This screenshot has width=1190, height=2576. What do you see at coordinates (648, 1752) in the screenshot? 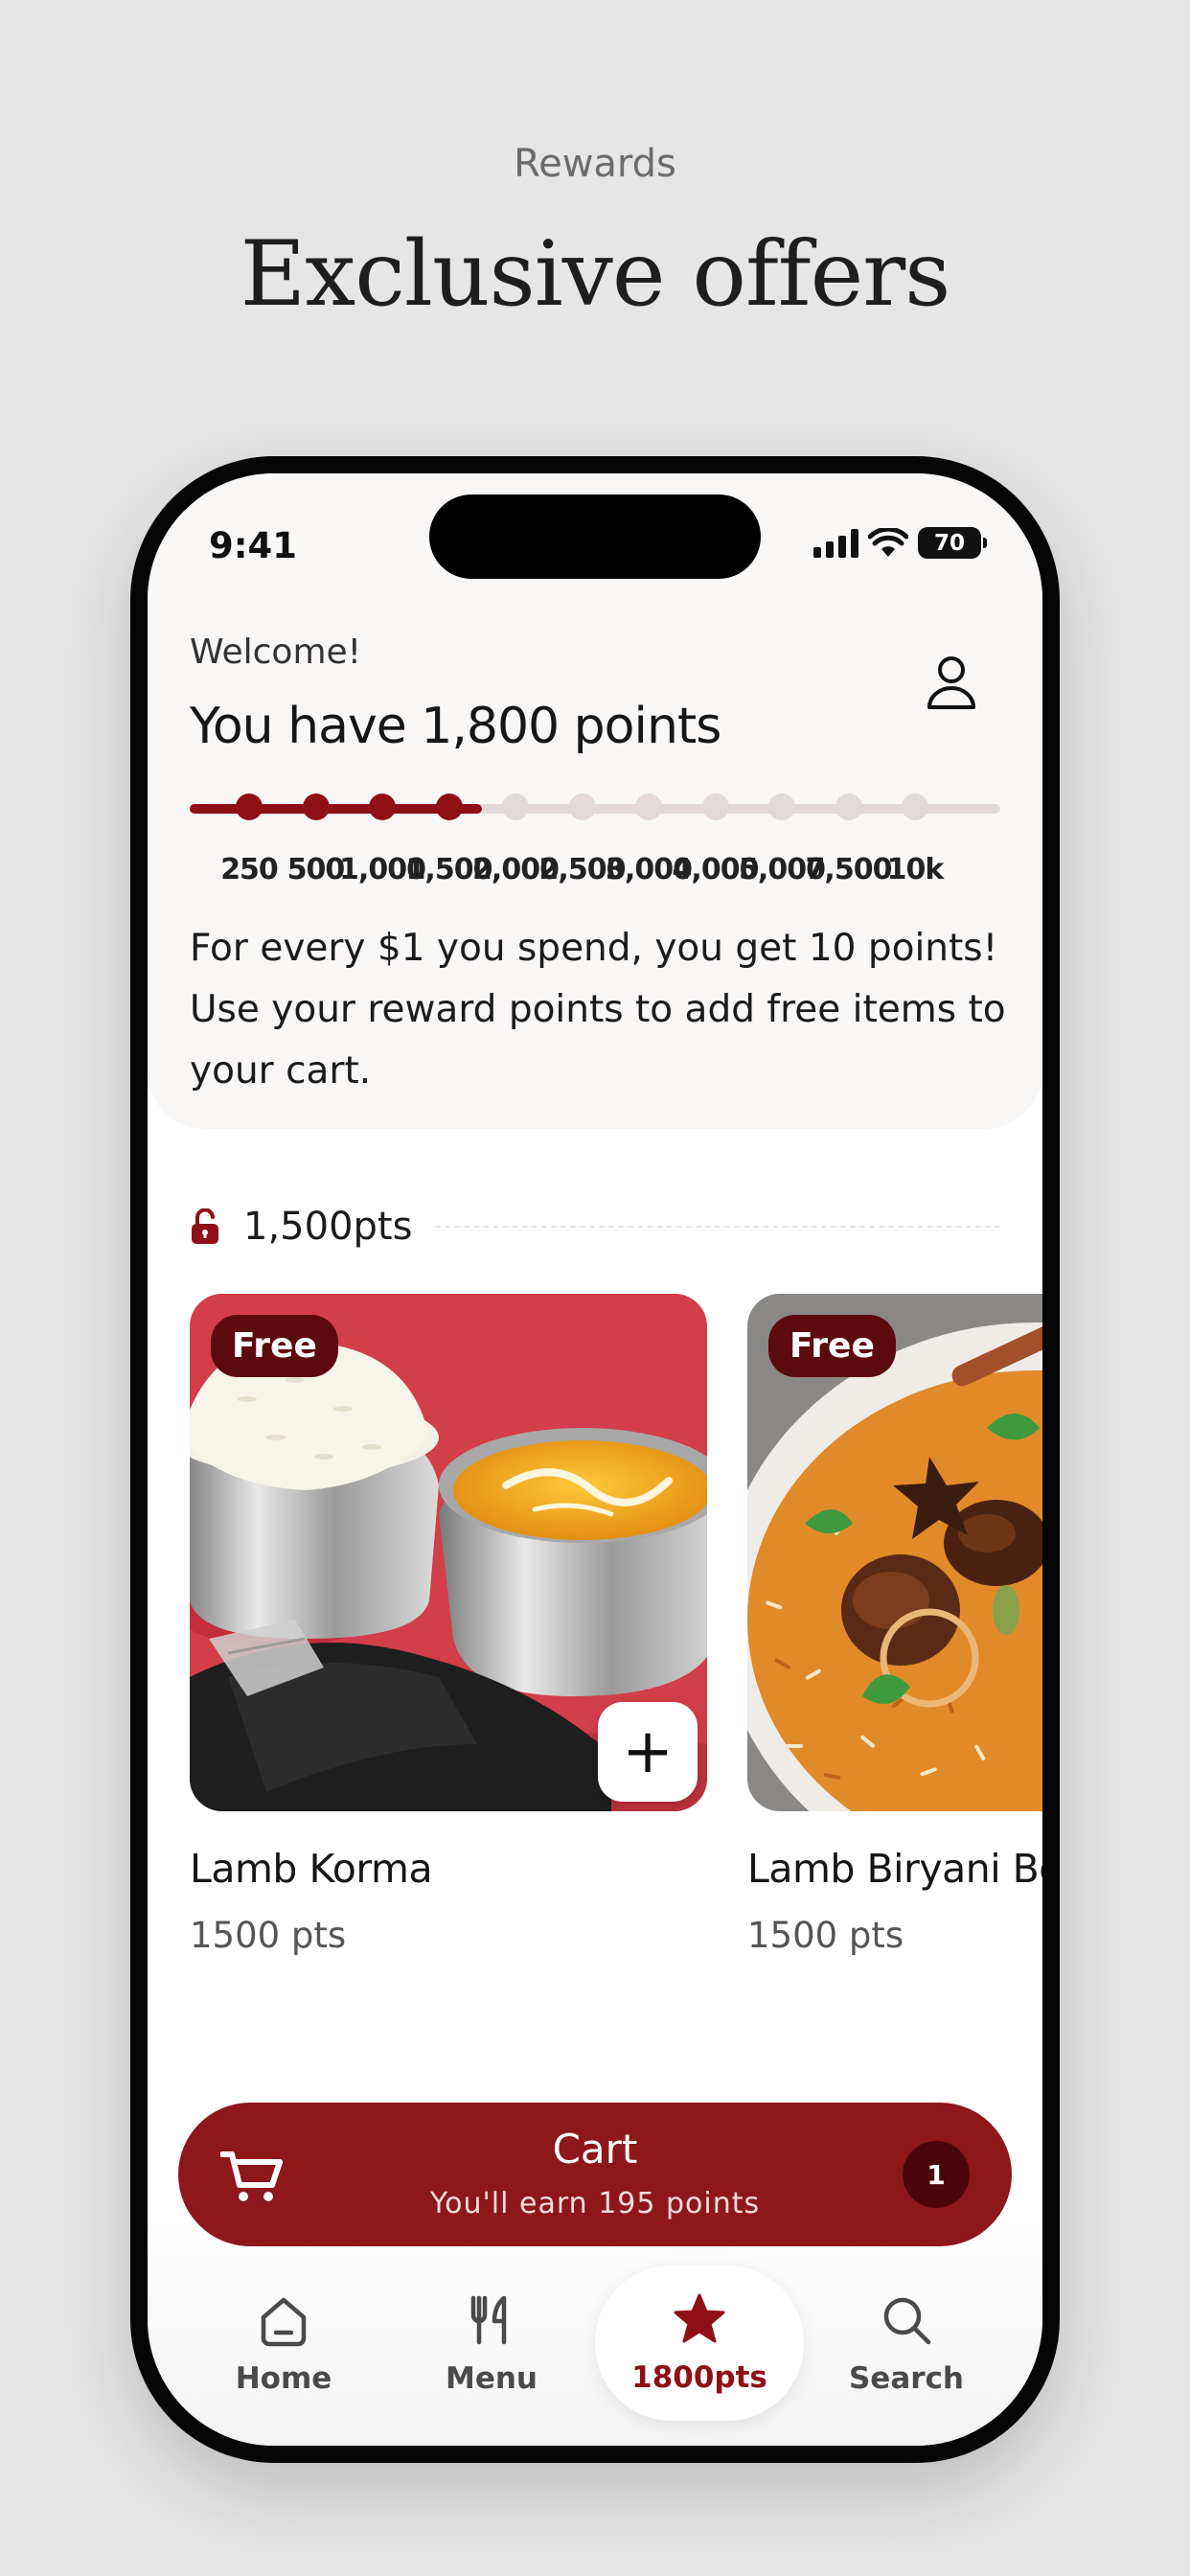
I see `add-to-cart-button: +` at bounding box center [648, 1752].